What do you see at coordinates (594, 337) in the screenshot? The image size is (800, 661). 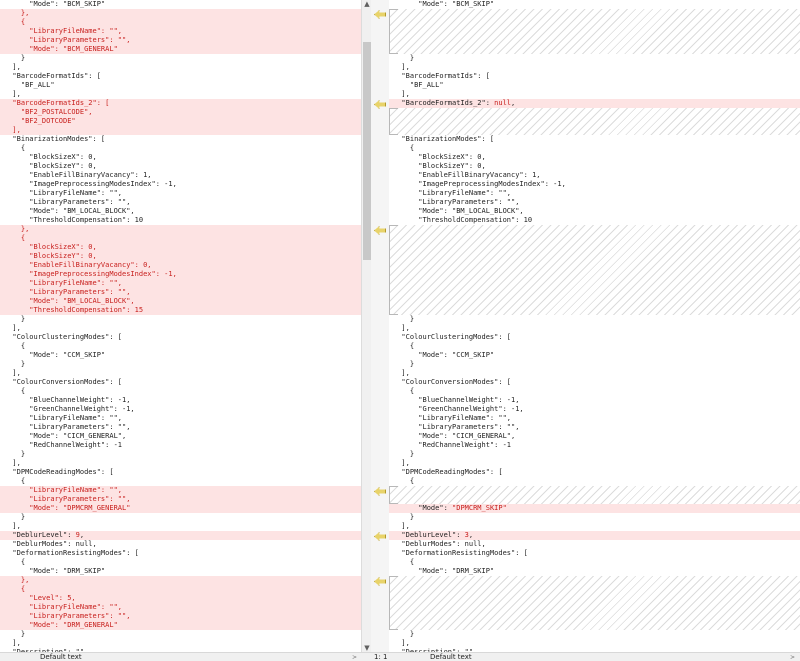 I see `right-code-line: "ColourClusteringModes": [` at bounding box center [594, 337].